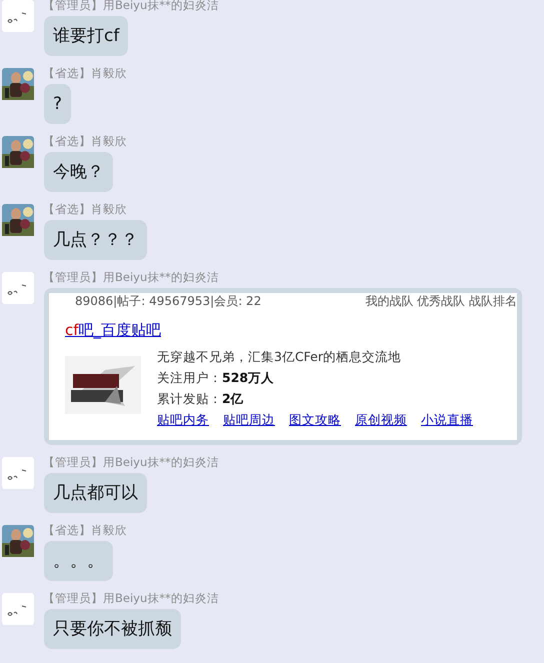 This screenshot has height=663, width=544. What do you see at coordinates (447, 420) in the screenshot?
I see `forum-link: 小说直播` at bounding box center [447, 420].